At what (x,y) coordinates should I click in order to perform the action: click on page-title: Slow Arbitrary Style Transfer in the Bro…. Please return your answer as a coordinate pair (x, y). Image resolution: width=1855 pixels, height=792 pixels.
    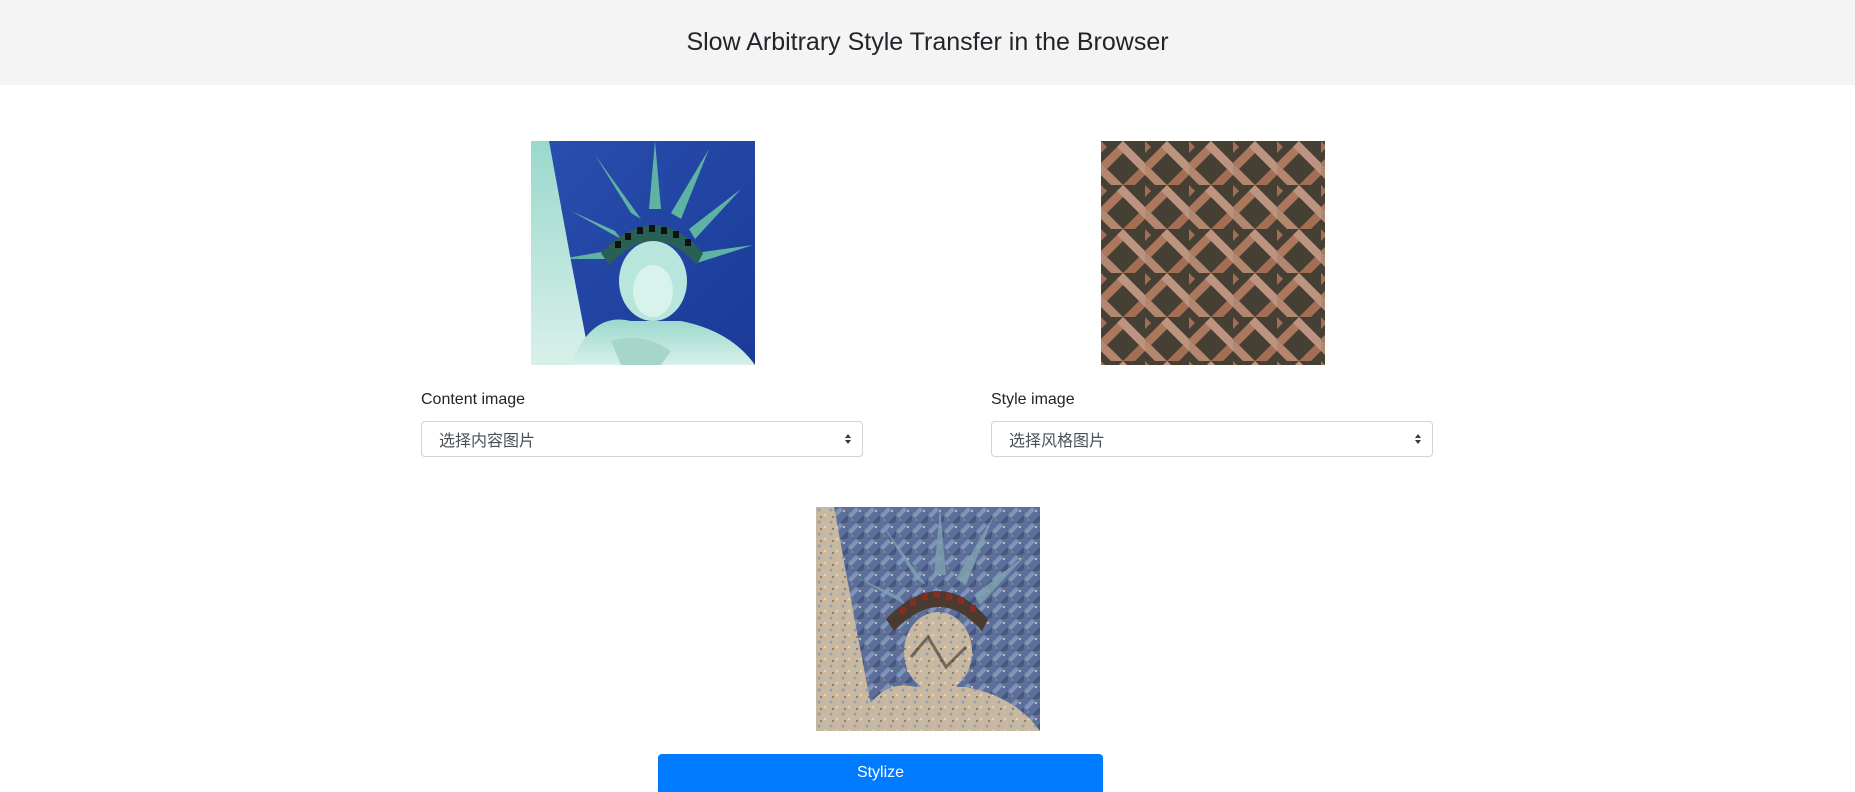
    Looking at the image, I should click on (927, 42).